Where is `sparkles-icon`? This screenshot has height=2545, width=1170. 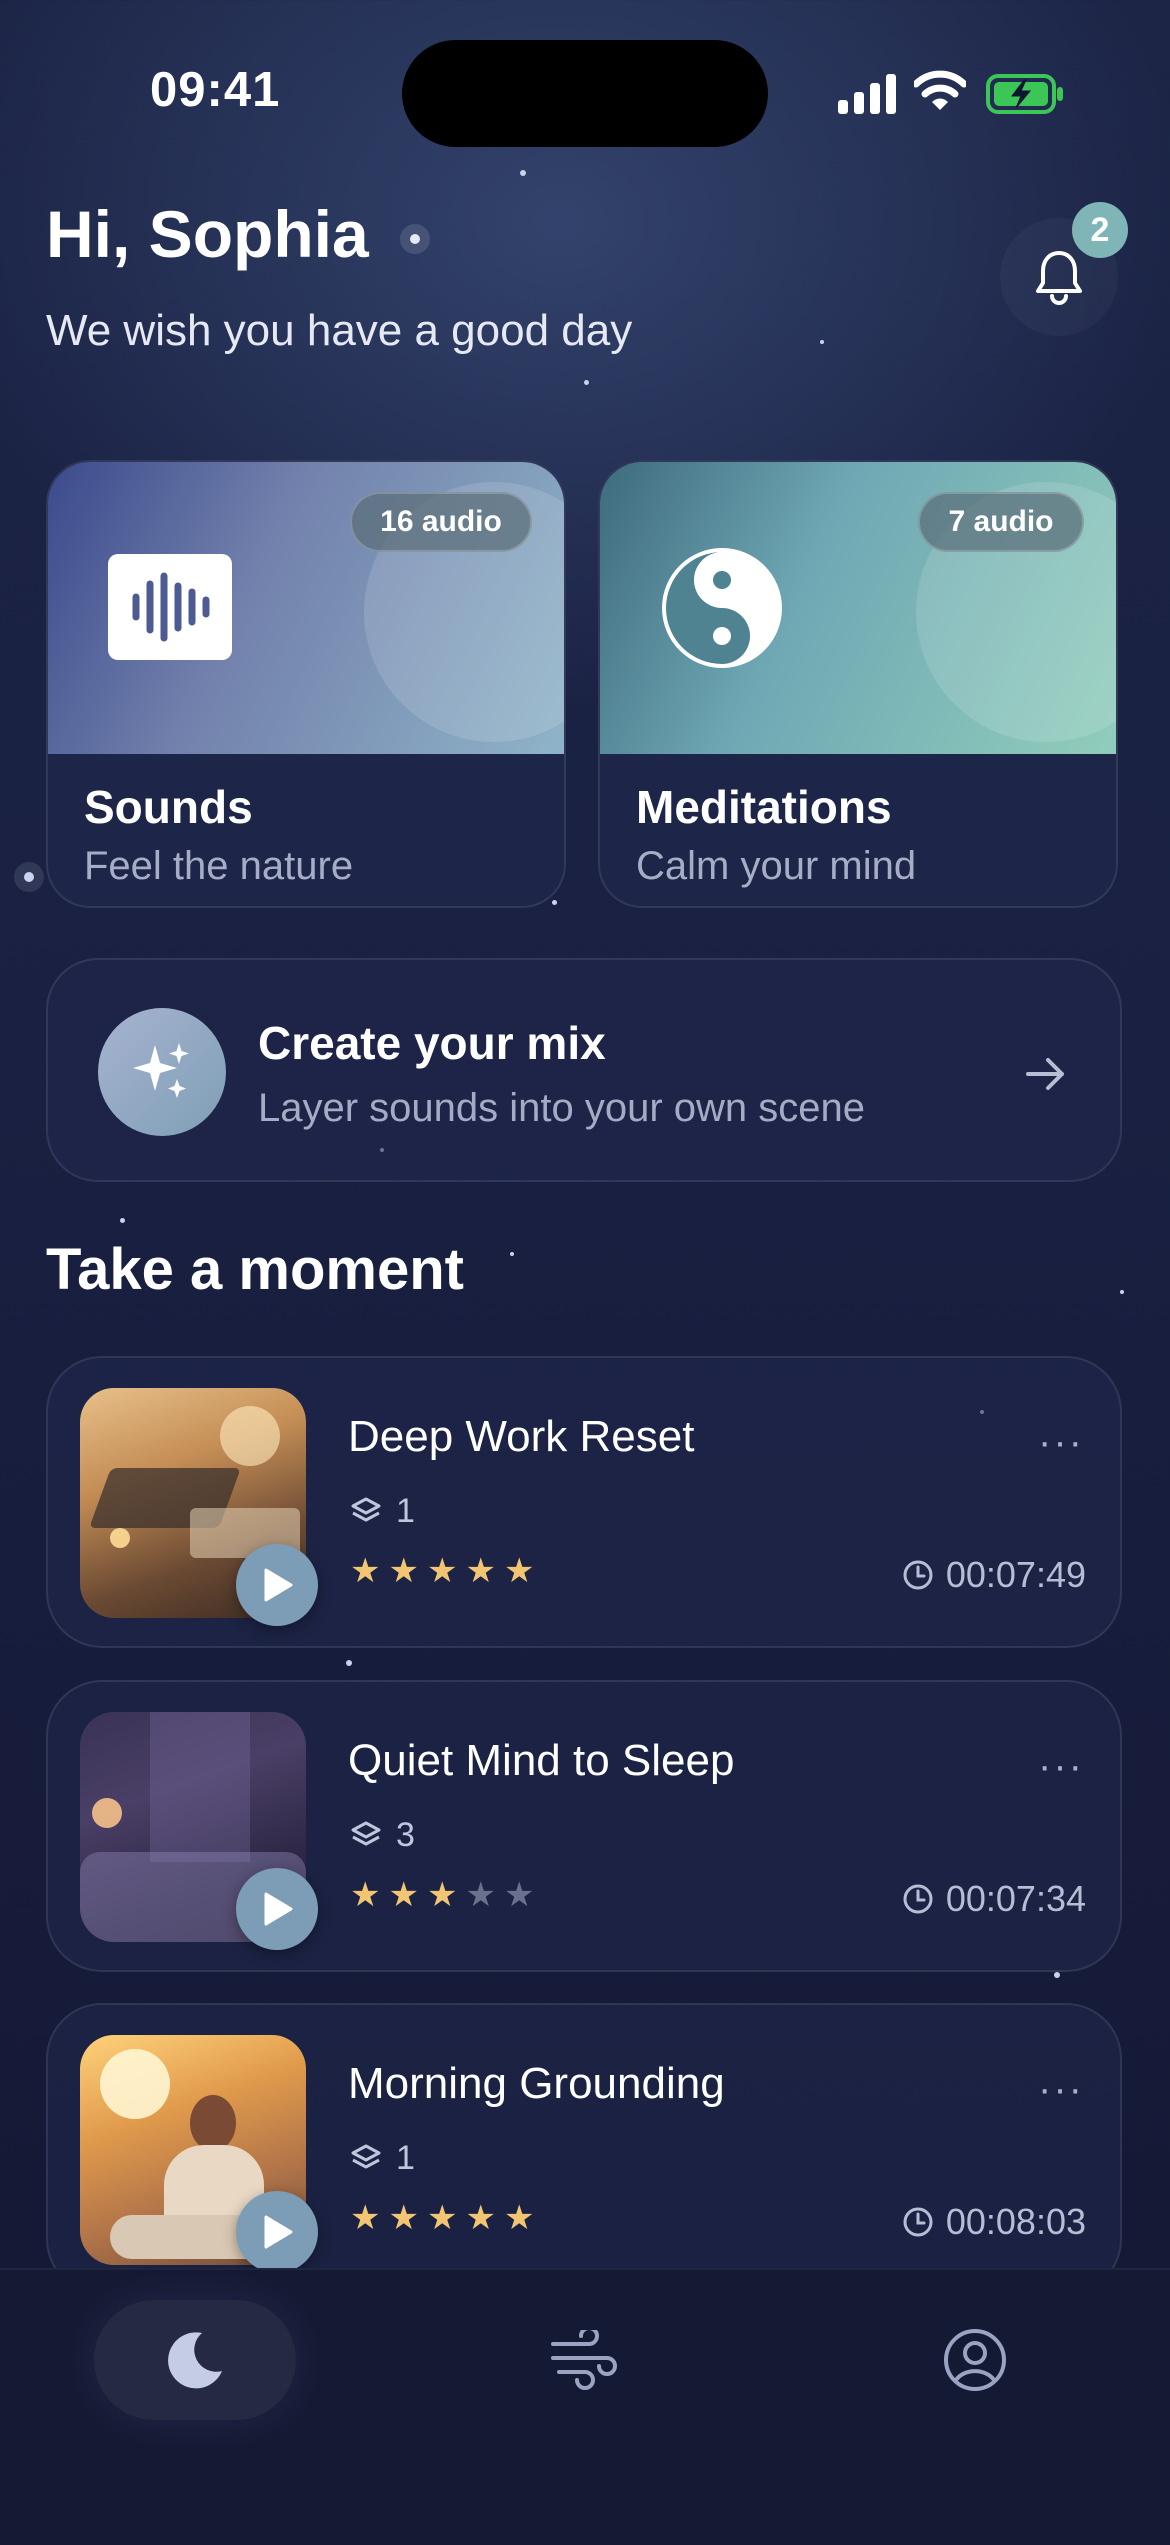
sparkles-icon is located at coordinates (162, 1072).